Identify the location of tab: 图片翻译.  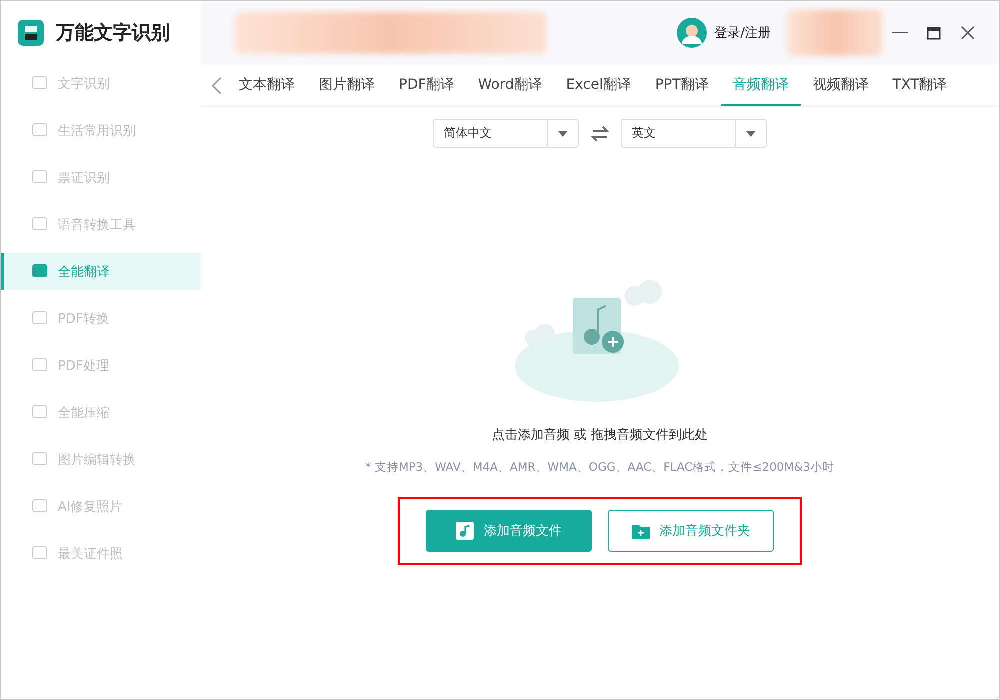
(347, 85).